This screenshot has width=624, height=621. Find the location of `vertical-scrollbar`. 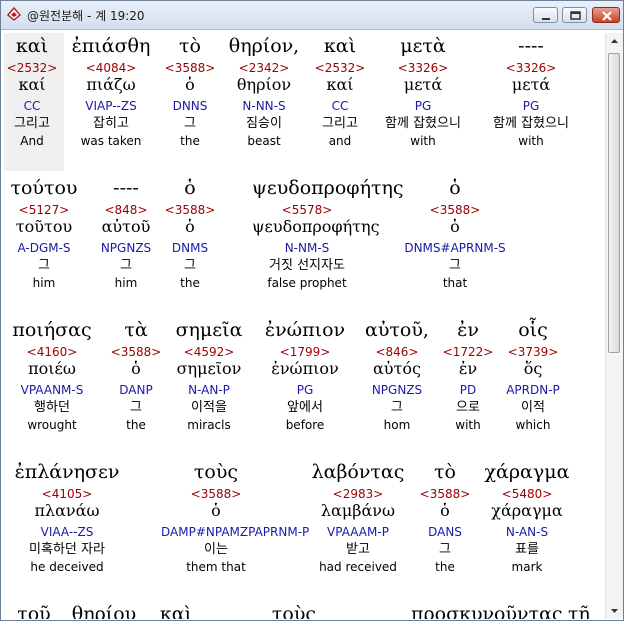

vertical-scrollbar is located at coordinates (614, 326).